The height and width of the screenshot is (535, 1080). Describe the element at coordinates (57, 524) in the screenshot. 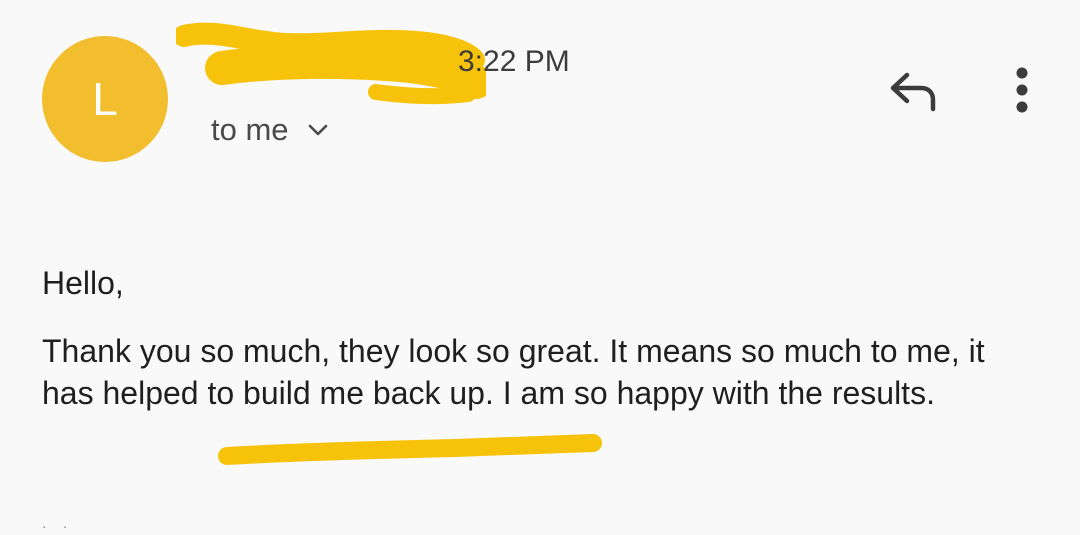

I see `trimmed-content-indicator: . .` at that location.